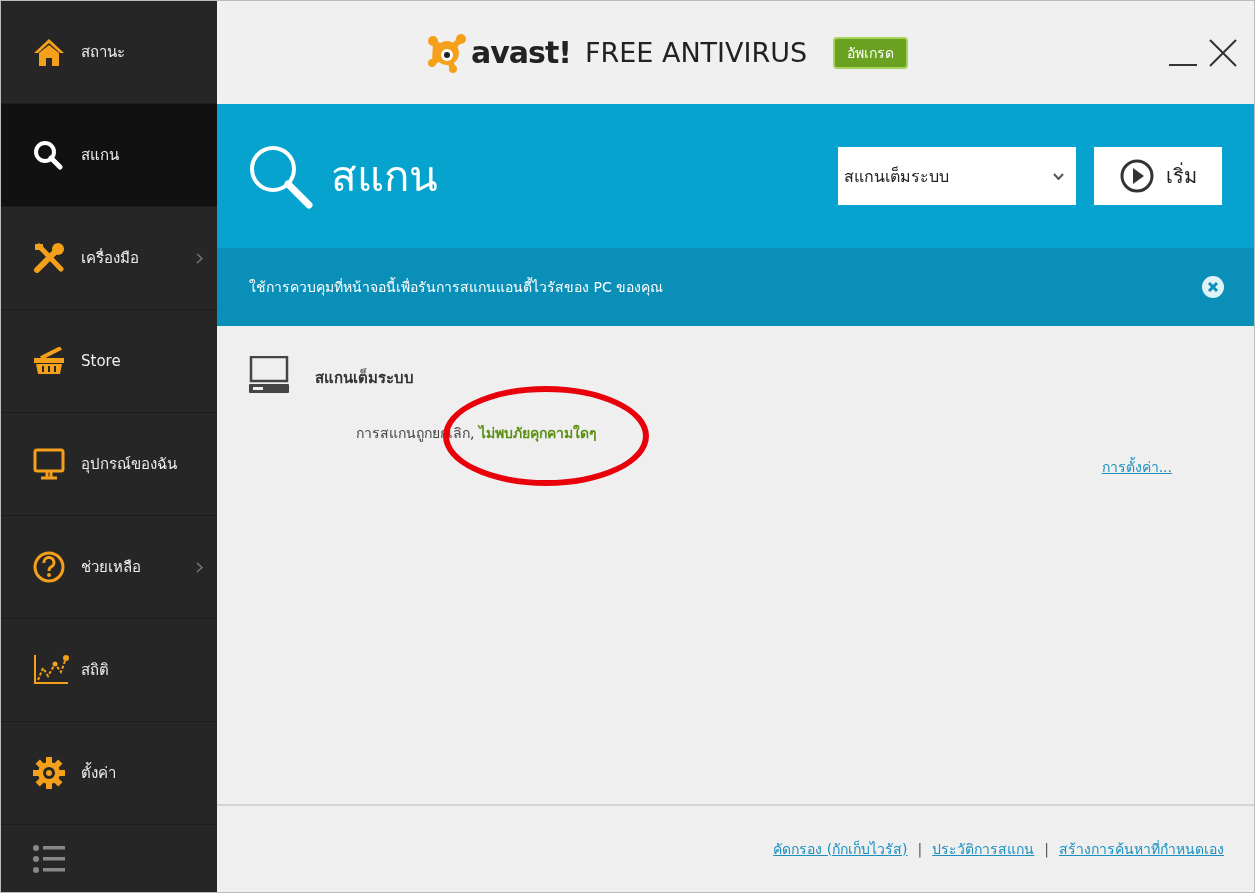 This screenshot has height=893, width=1255. Describe the element at coordinates (49, 52) in the screenshot. I see `home-icon` at that location.